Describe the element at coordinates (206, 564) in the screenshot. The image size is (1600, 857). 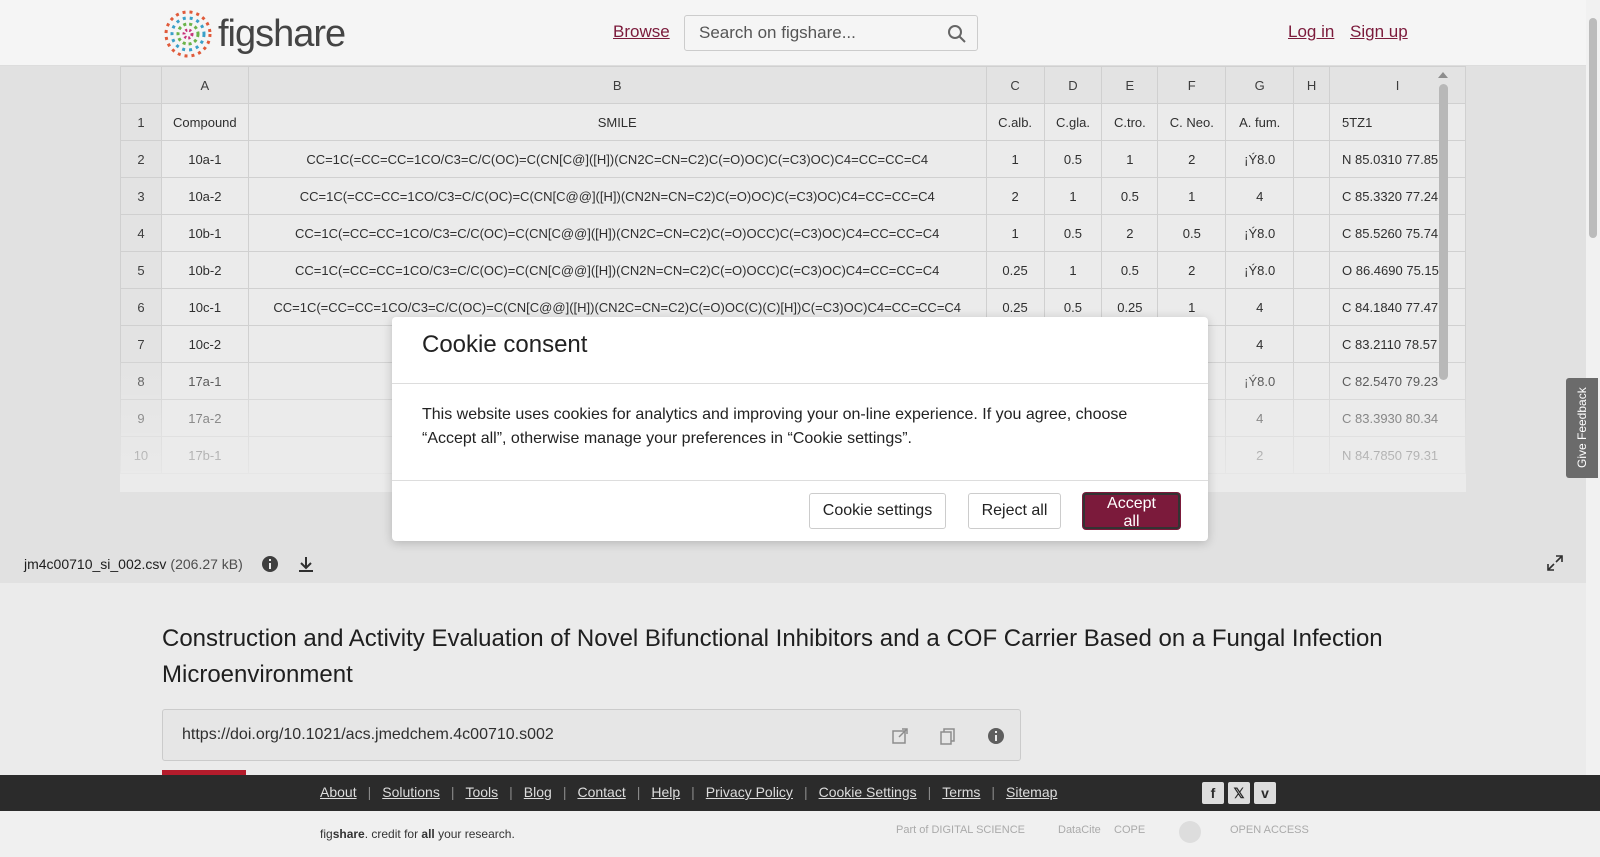
I see `file-size: (206.27 kB)` at that location.